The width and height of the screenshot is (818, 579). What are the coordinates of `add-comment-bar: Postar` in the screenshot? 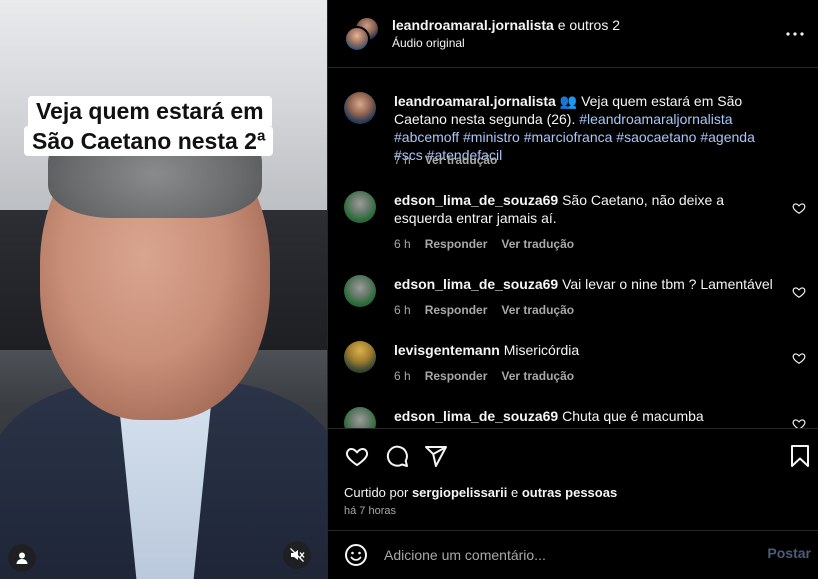 It's located at (573, 555).